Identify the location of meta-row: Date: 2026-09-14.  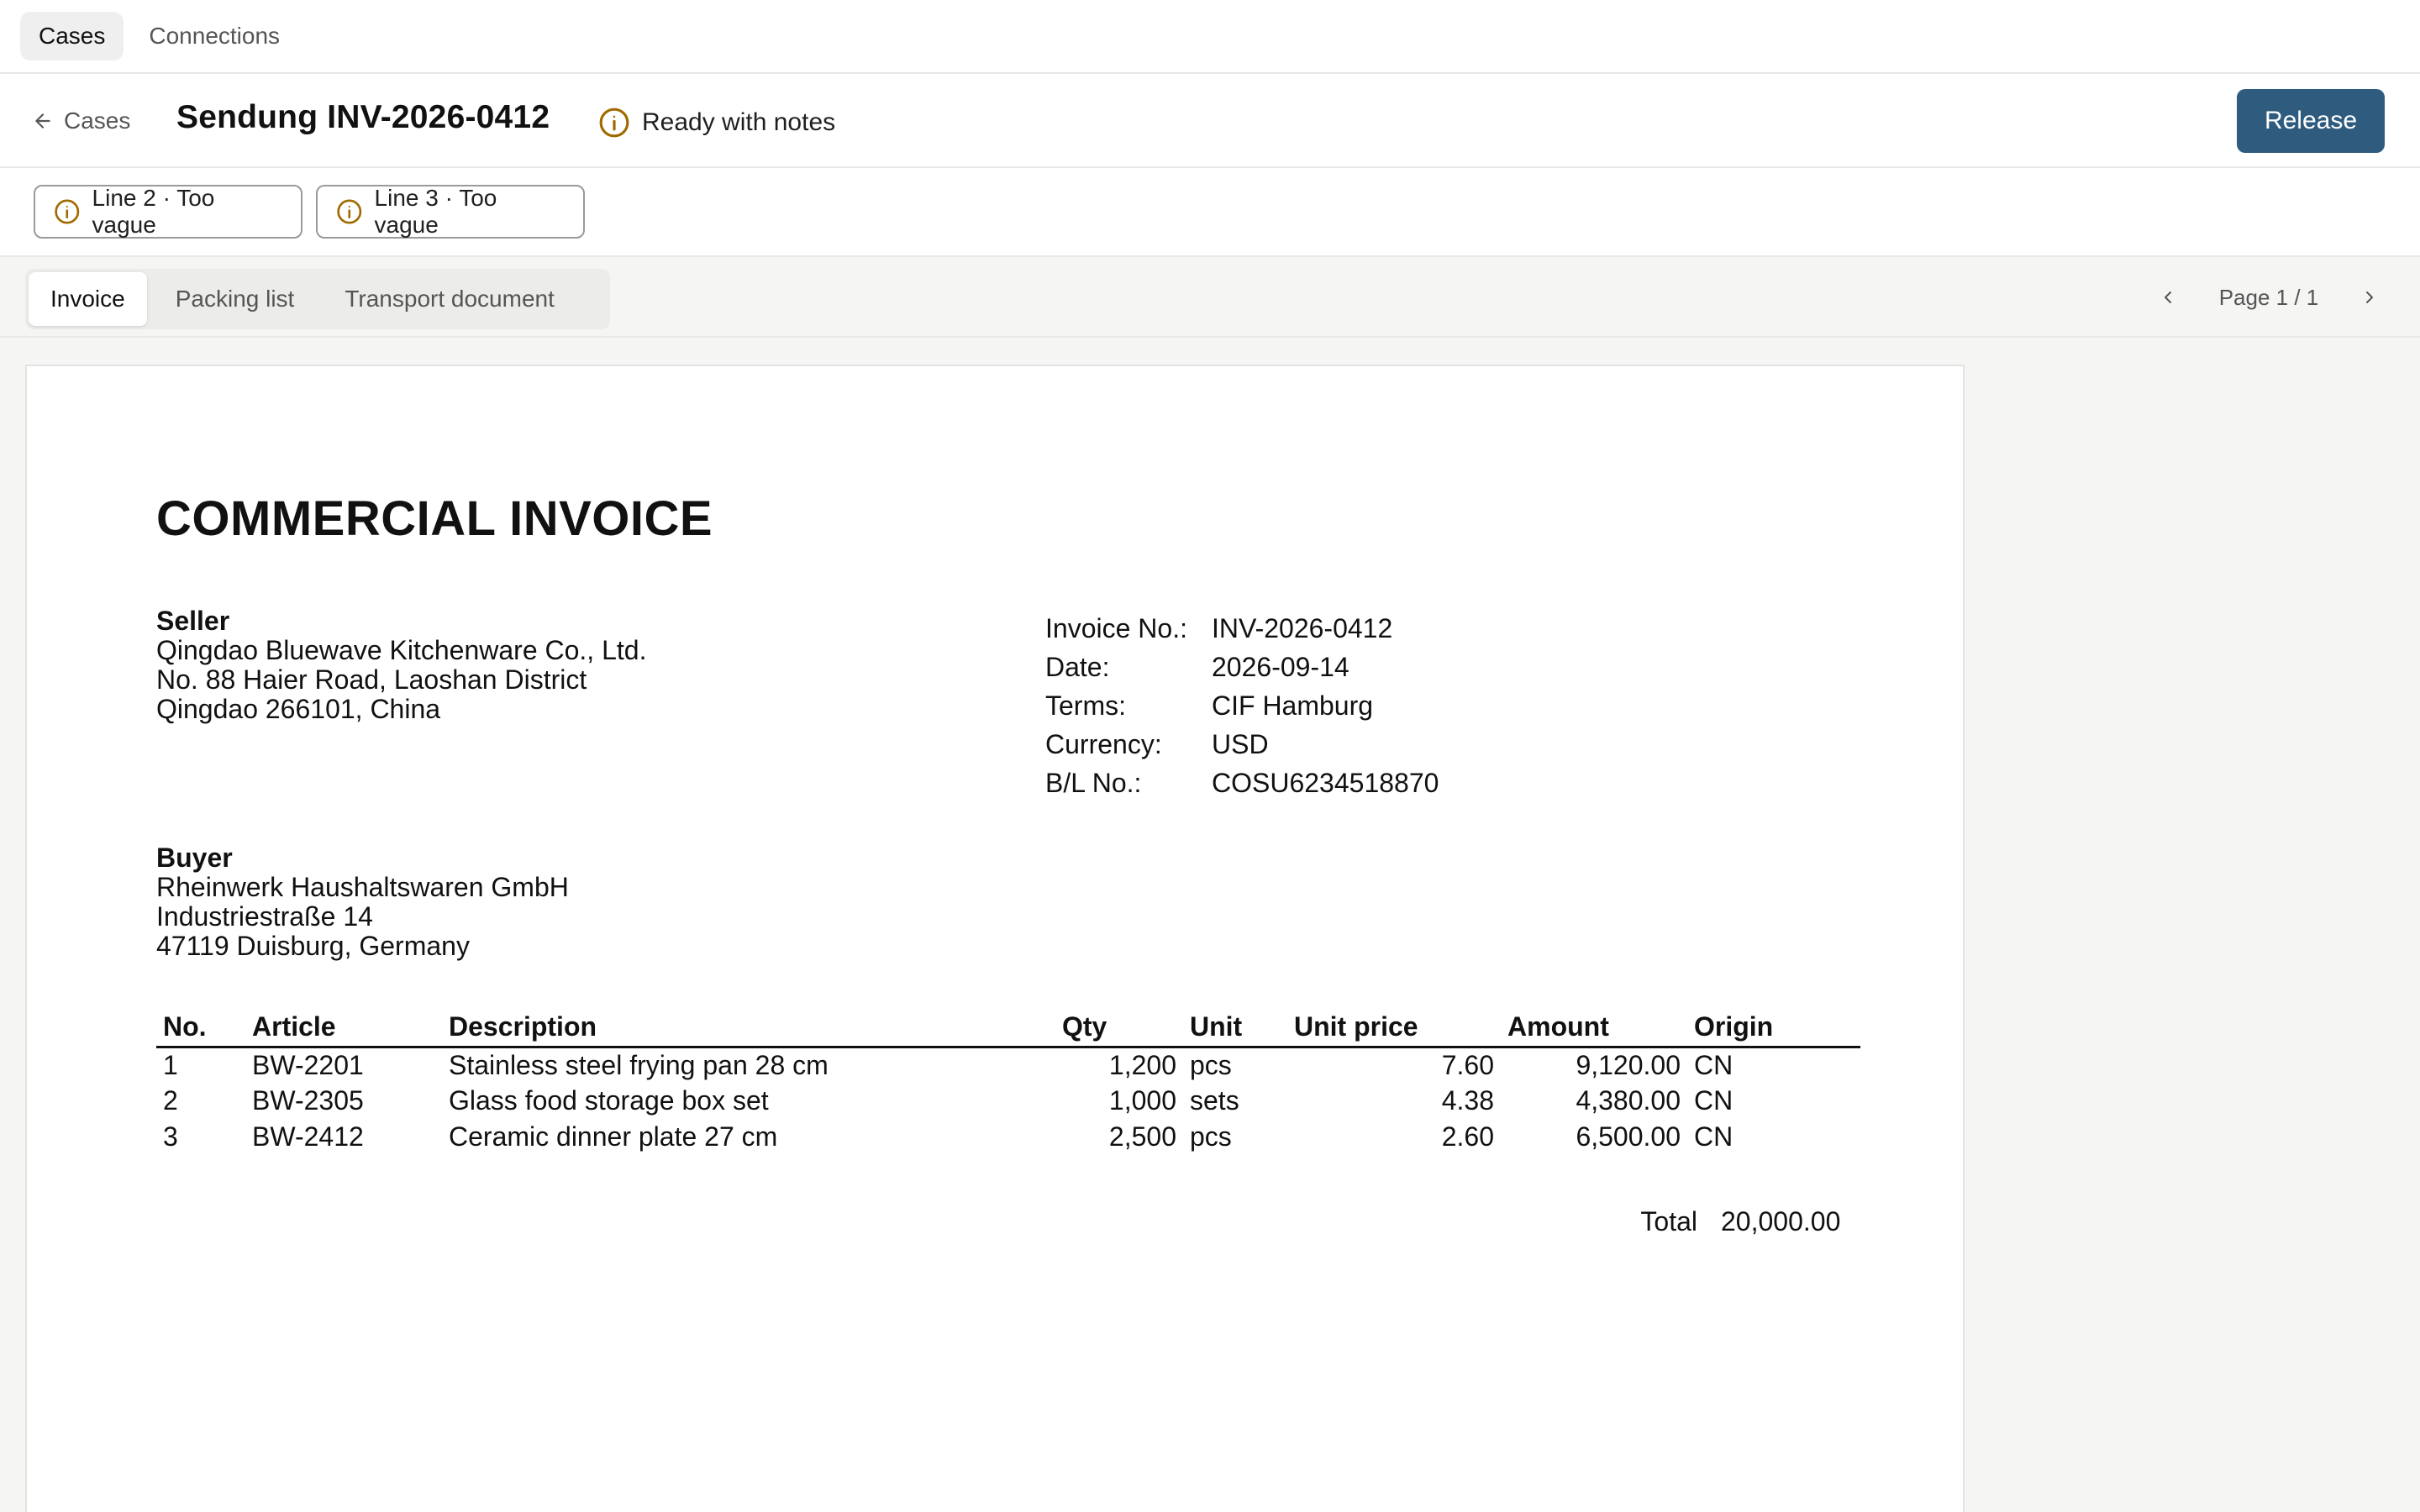
(1242, 671).